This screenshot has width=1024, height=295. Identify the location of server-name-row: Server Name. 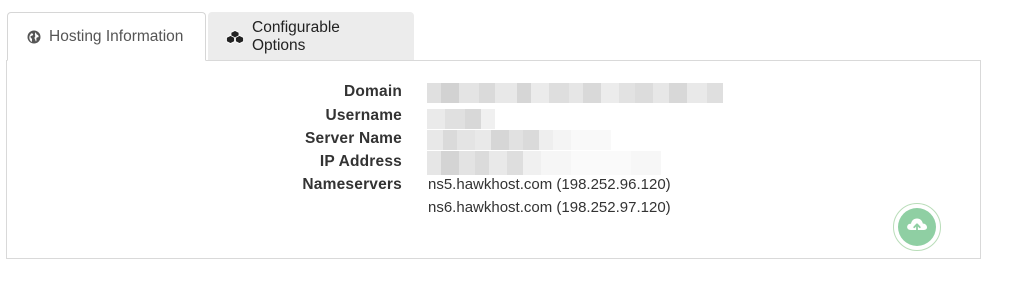
(493, 141).